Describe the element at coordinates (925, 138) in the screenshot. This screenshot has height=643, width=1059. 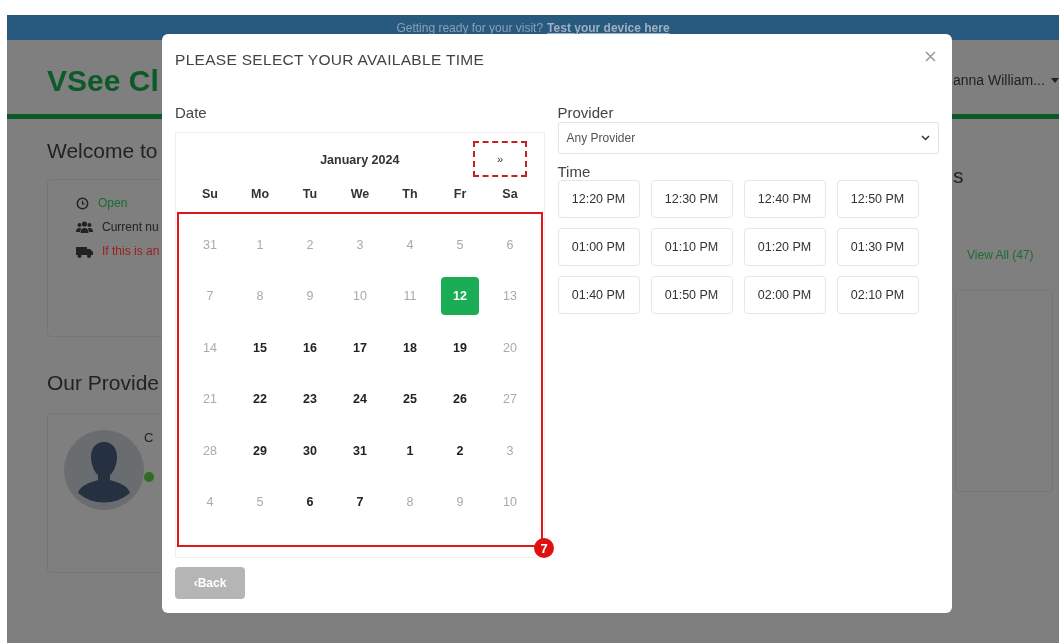
I see `chevron-icon` at that location.